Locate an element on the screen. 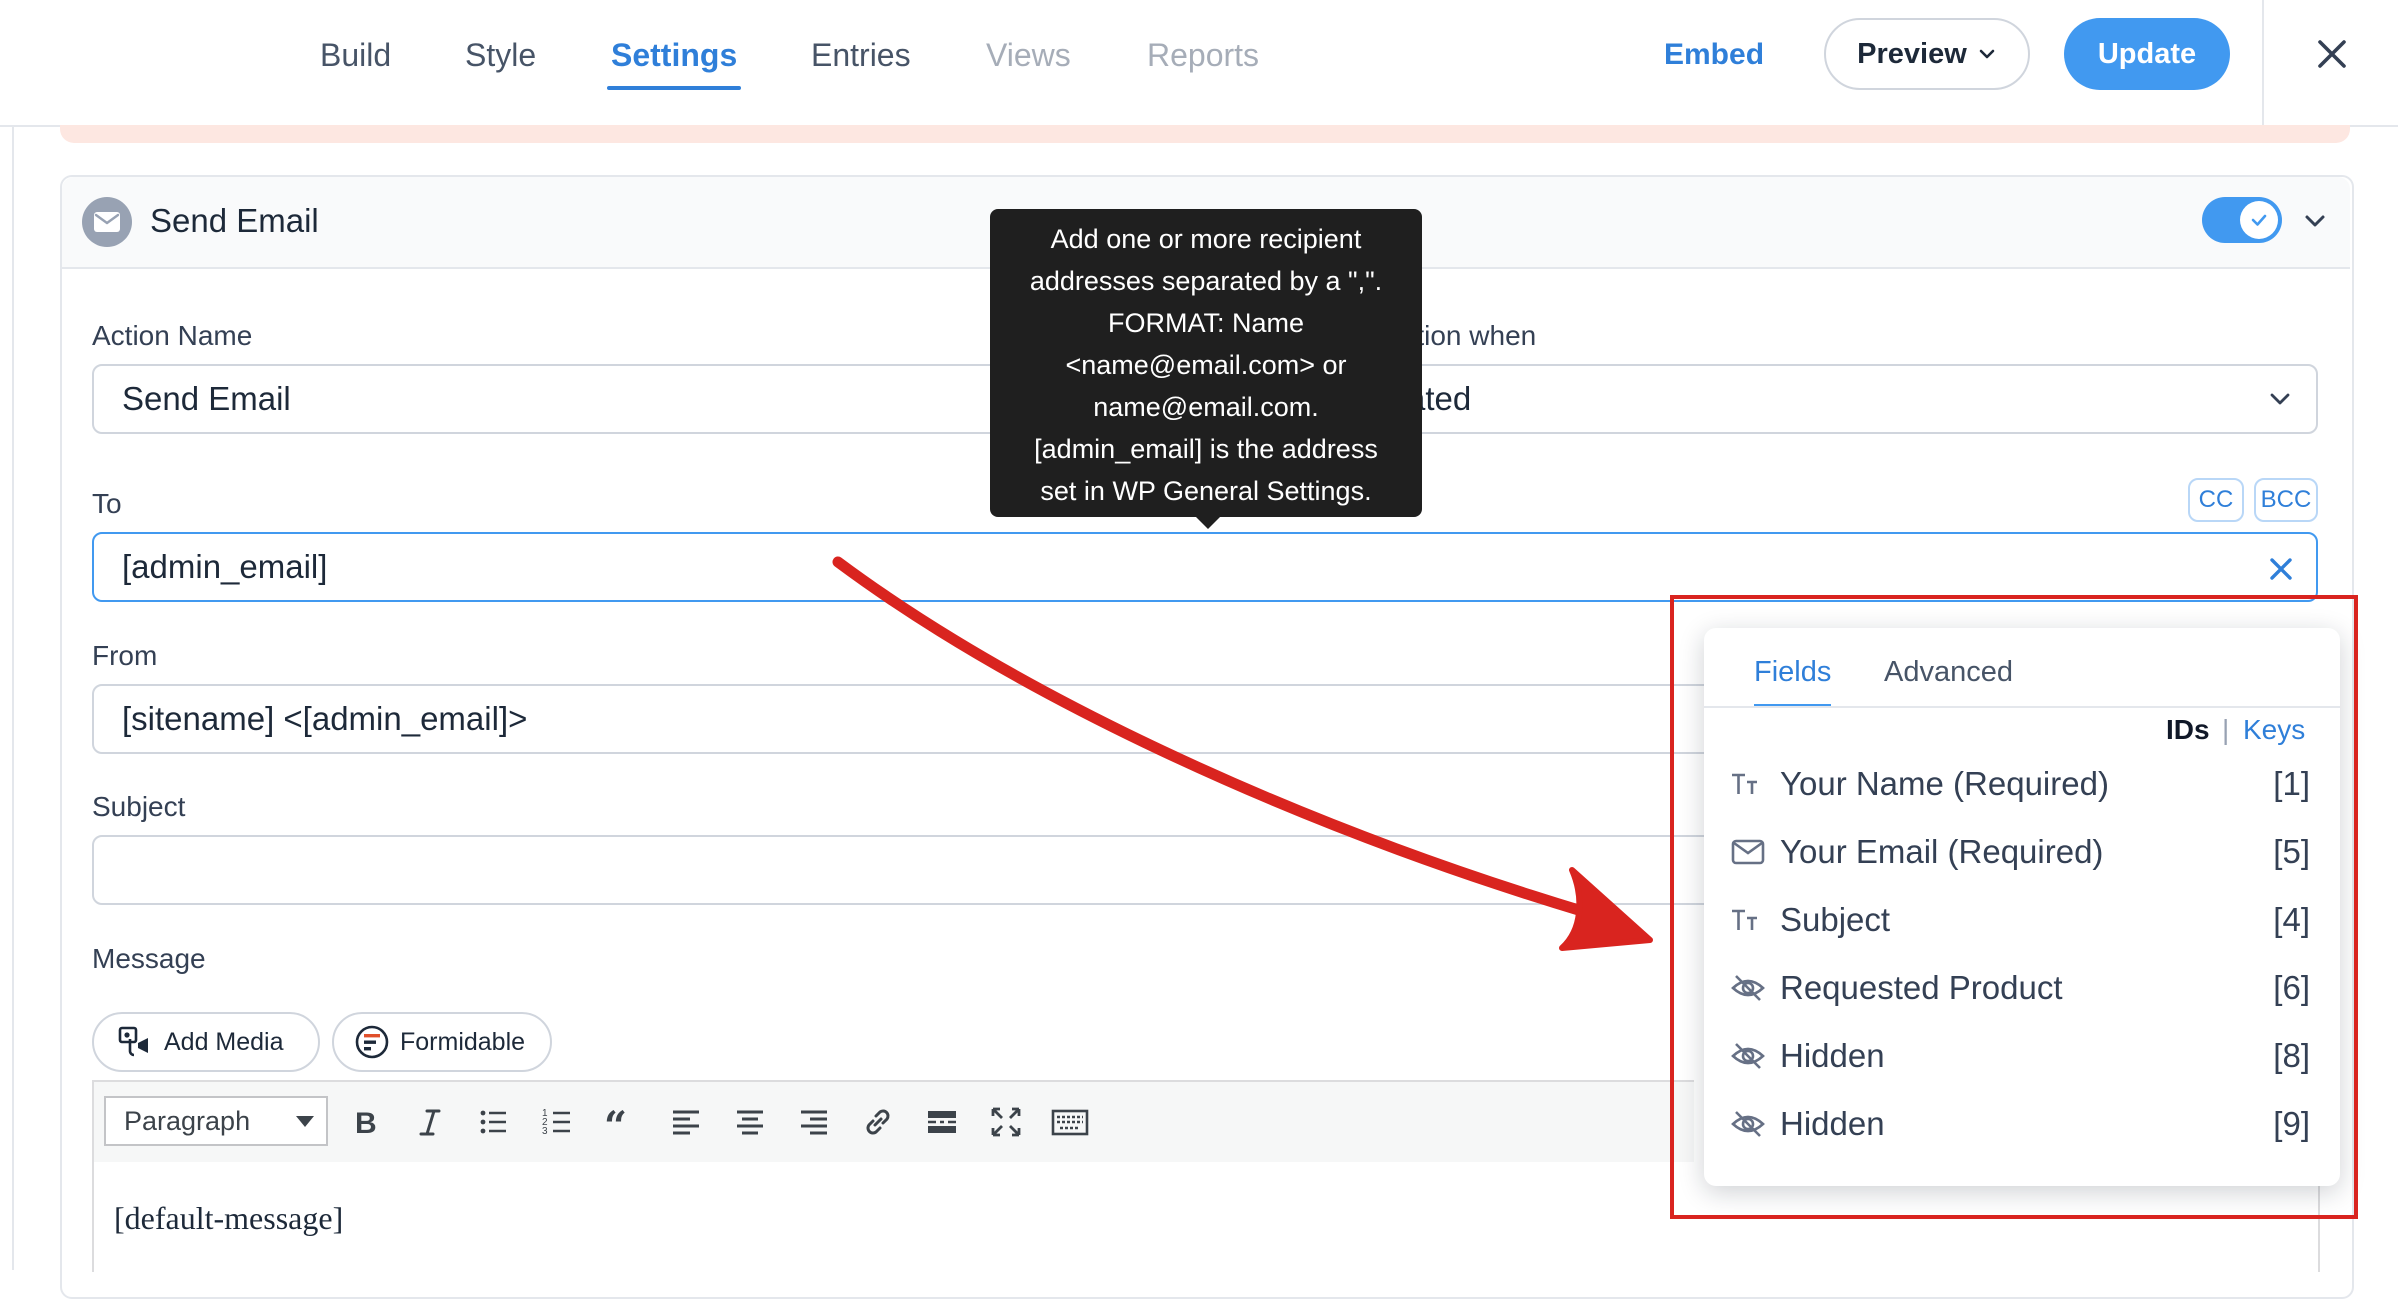  to-label: To is located at coordinates (107, 503).